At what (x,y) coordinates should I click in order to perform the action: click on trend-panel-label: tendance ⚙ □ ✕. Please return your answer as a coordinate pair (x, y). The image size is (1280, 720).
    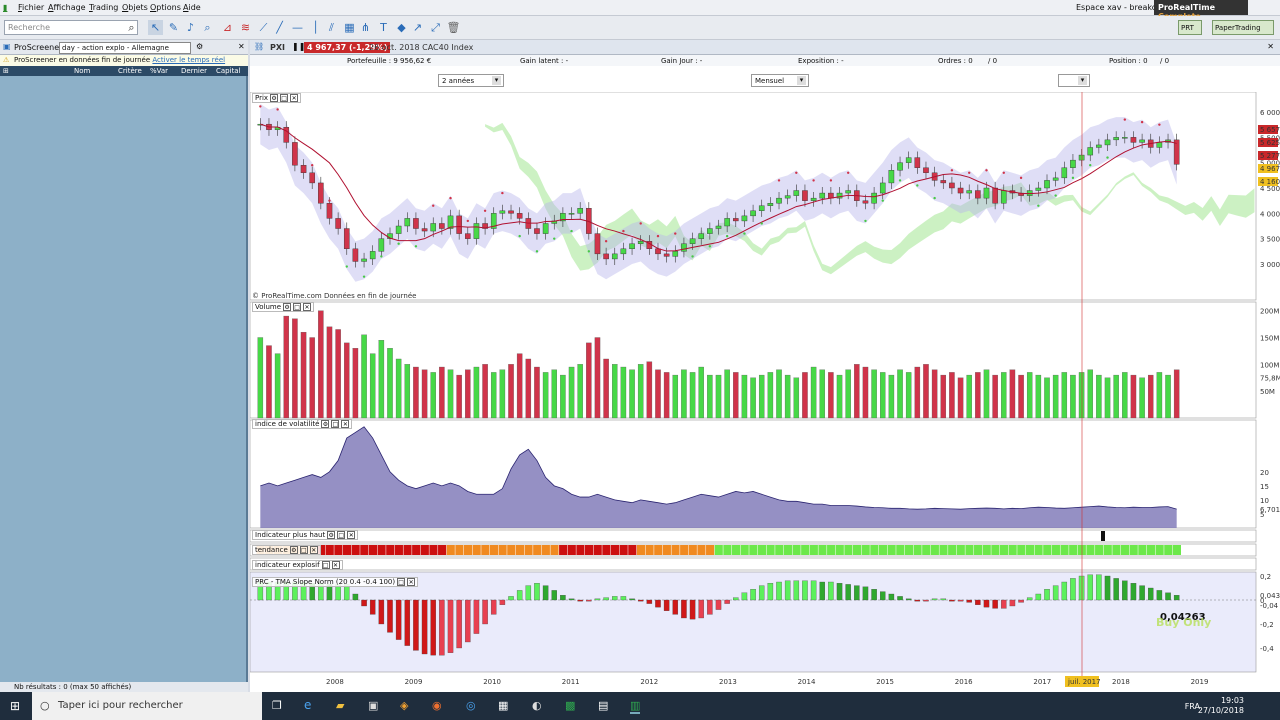
    Looking at the image, I should click on (286, 550).